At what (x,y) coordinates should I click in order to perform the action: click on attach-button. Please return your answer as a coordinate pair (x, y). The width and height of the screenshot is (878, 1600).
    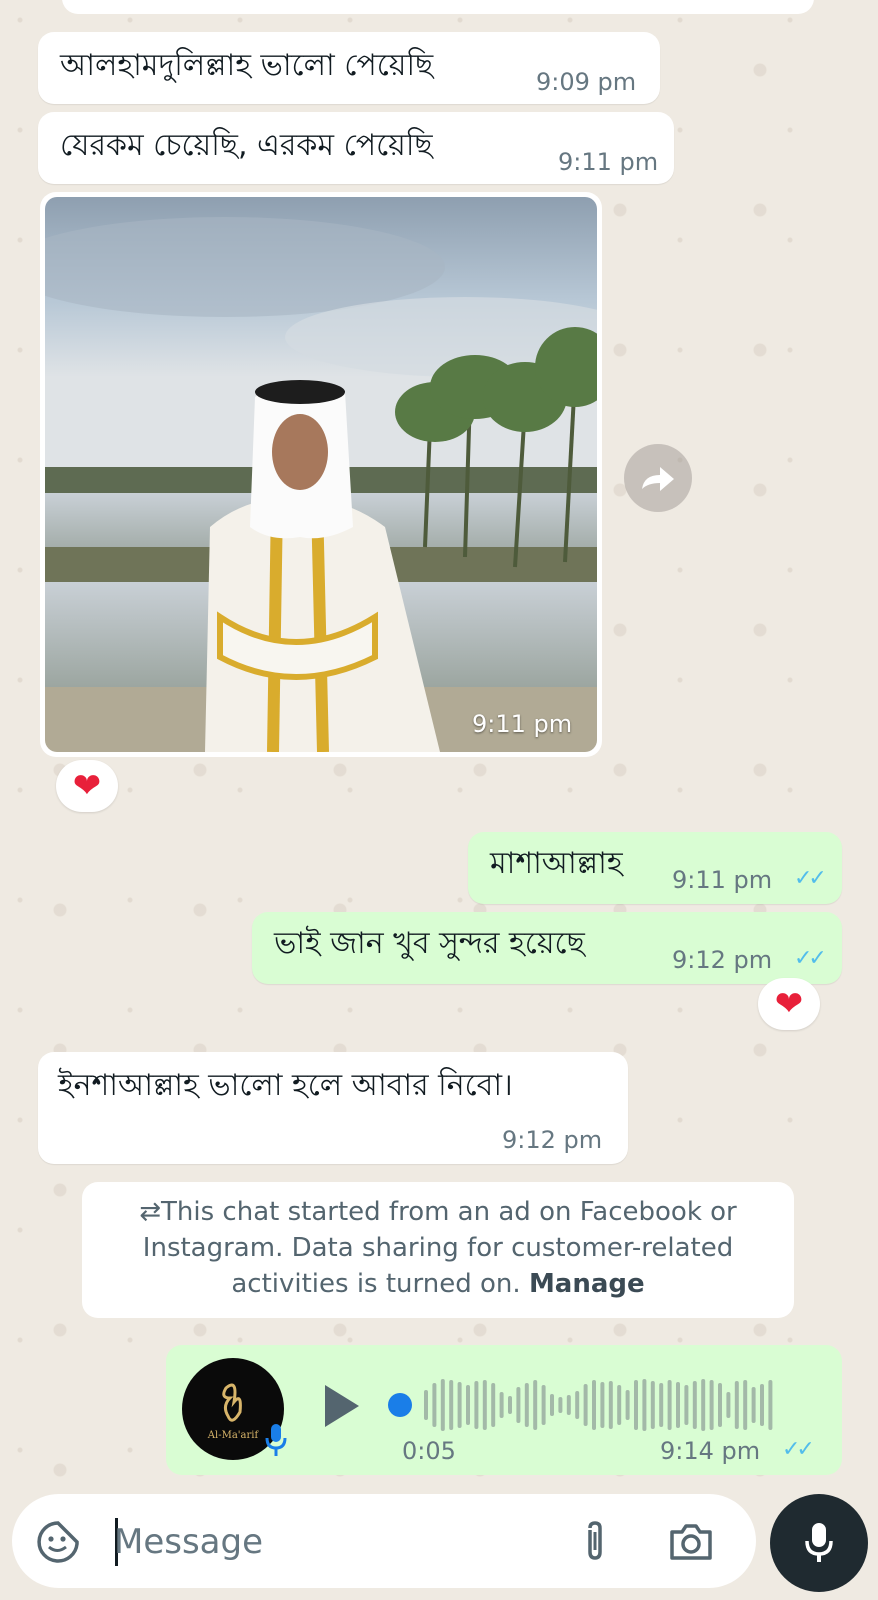
    Looking at the image, I should click on (595, 1542).